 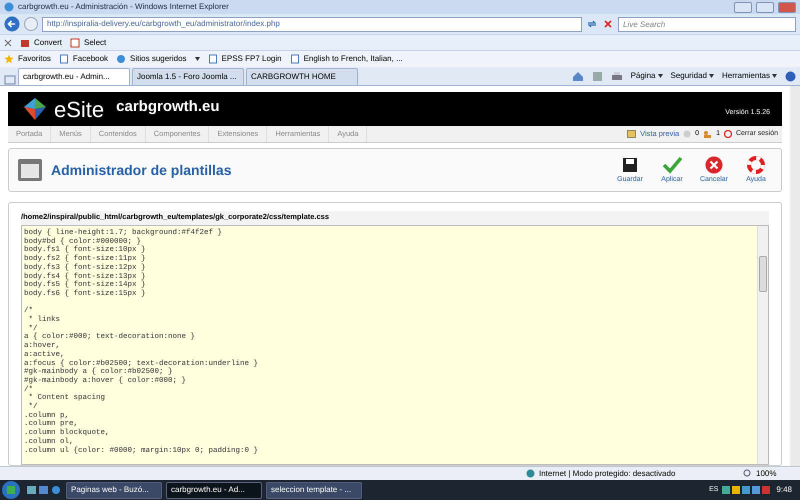 What do you see at coordinates (11, 490) in the screenshot?
I see `start-button-icon` at bounding box center [11, 490].